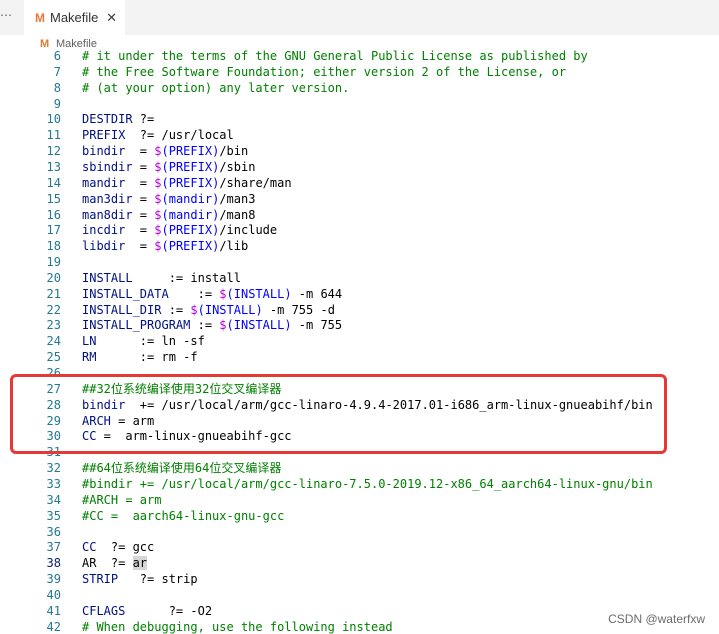 This screenshot has height=634, width=719. What do you see at coordinates (359, 135) in the screenshot?
I see `code-line: 11 PREFIX ?= /usr/local` at bounding box center [359, 135].